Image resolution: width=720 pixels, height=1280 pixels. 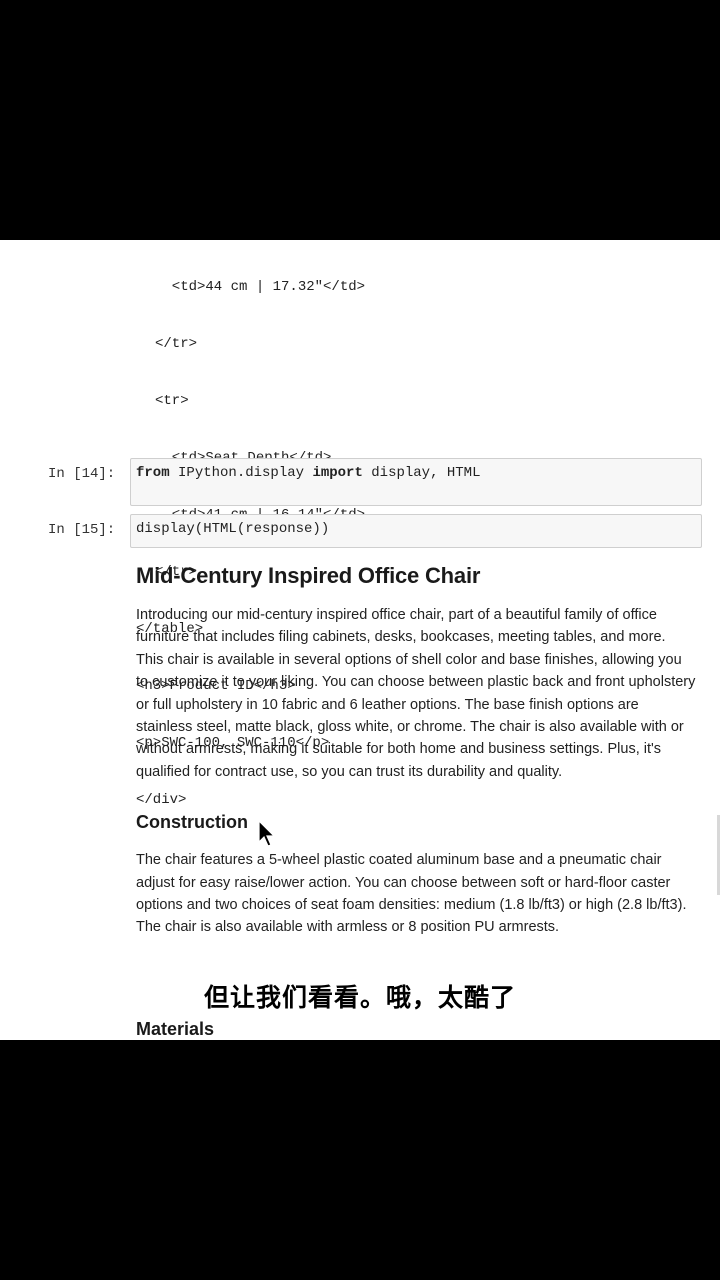 I want to click on keyword-from: from, so click(x=153, y=473).